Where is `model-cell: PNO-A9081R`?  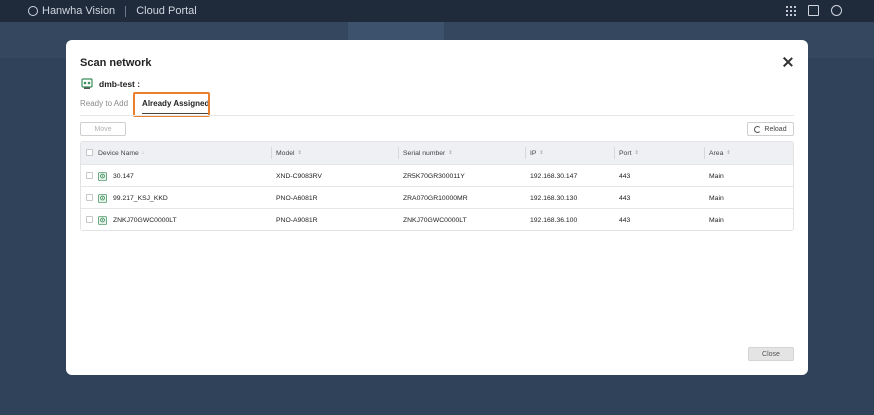
model-cell: PNO-A9081R is located at coordinates (297, 220).